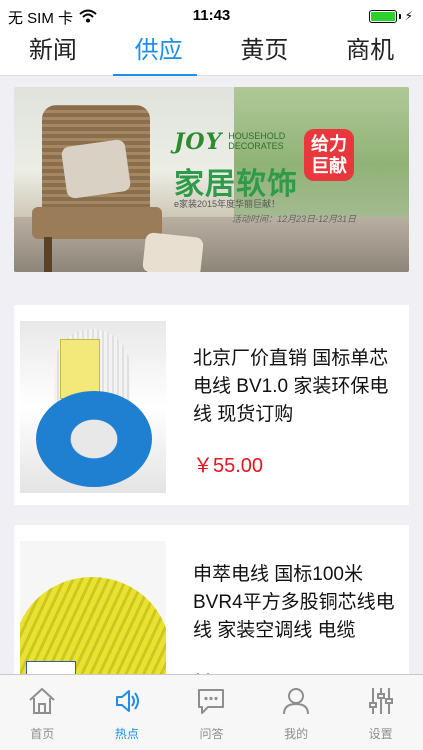  Describe the element at coordinates (291, 386) in the screenshot. I see `product-title: 北京厂价直销 国标单芯电线 BV1.0 家装环保电线 现货订购` at that location.